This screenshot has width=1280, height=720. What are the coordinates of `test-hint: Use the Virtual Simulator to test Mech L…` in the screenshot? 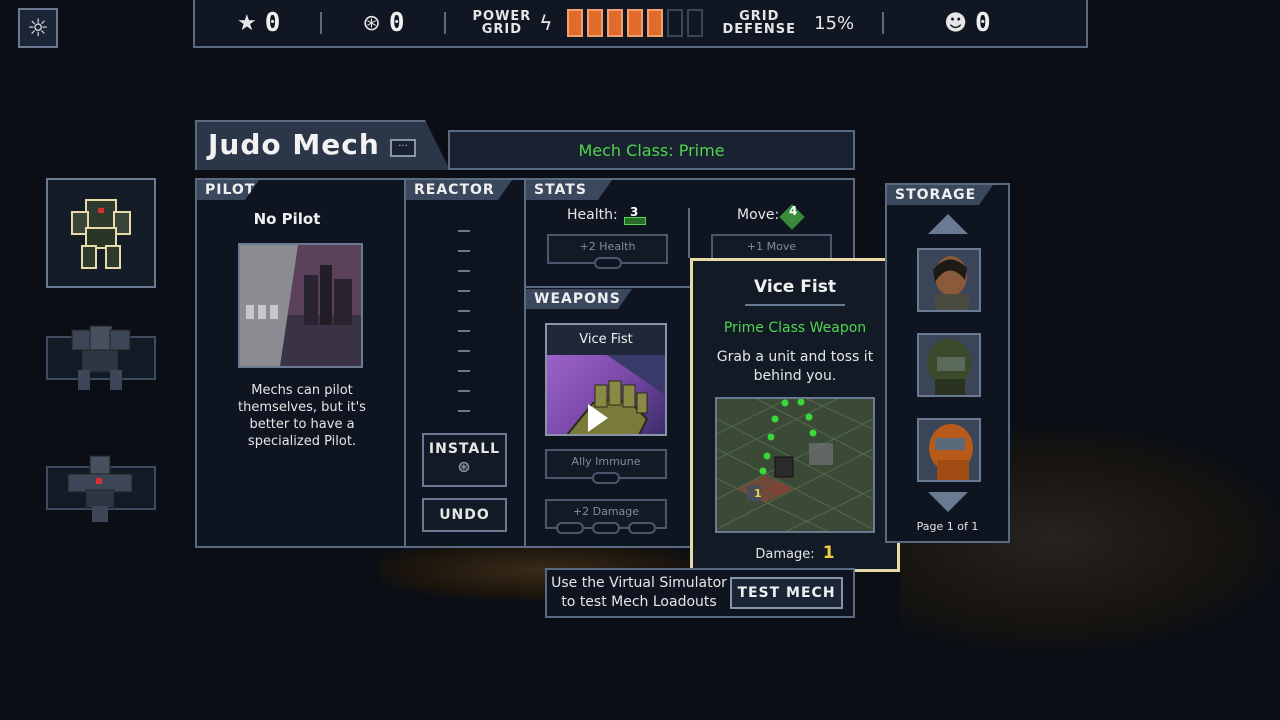 It's located at (639, 592).